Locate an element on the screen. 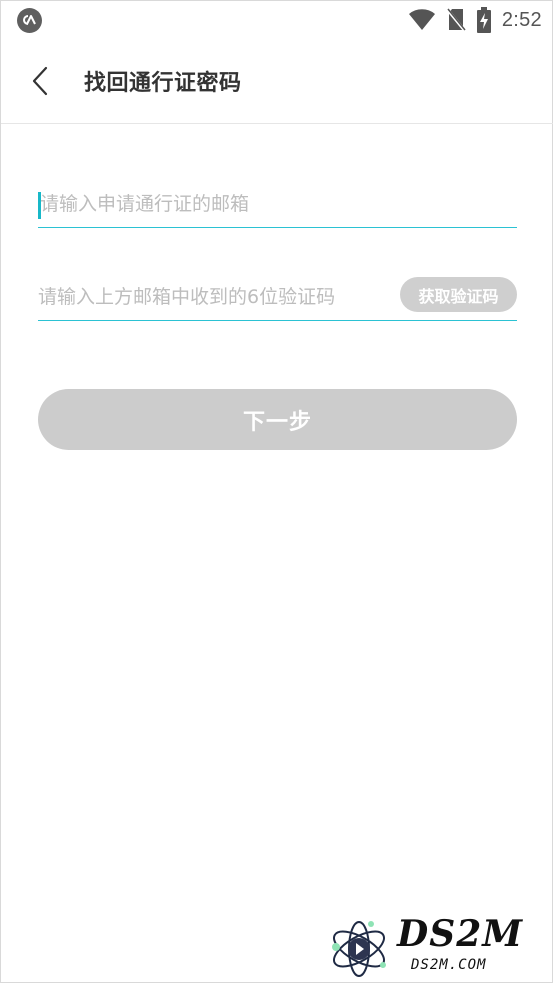  navigation-bar: 找回通行证密码 is located at coordinates (277, 82).